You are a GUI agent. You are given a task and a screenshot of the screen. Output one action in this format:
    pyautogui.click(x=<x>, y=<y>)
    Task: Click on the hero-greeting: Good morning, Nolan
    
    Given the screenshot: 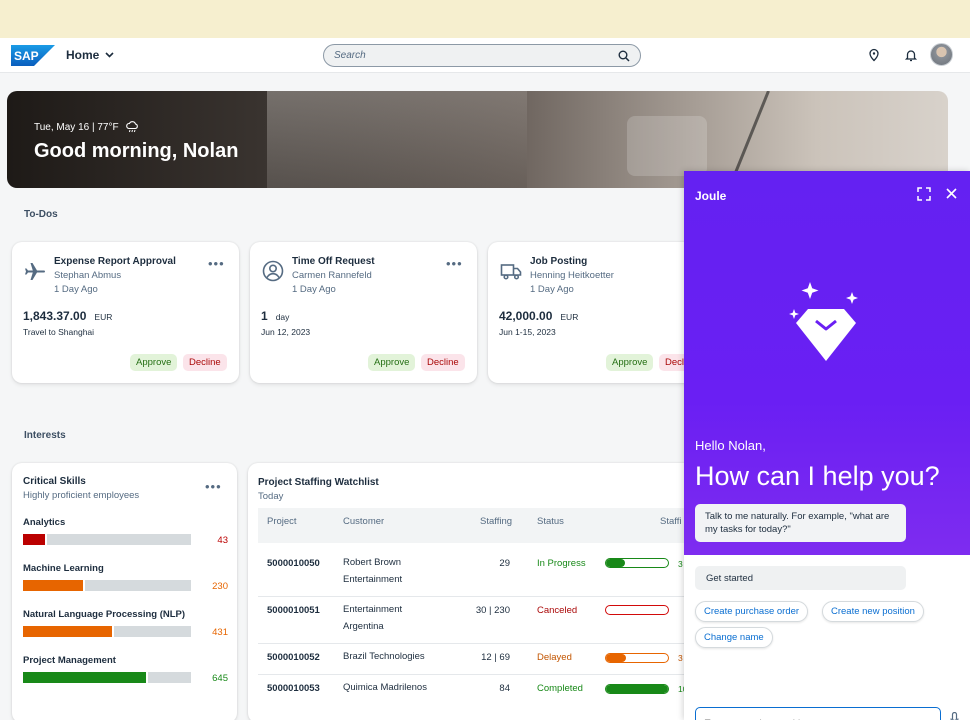 What is the action you would take?
    pyautogui.click(x=136, y=151)
    